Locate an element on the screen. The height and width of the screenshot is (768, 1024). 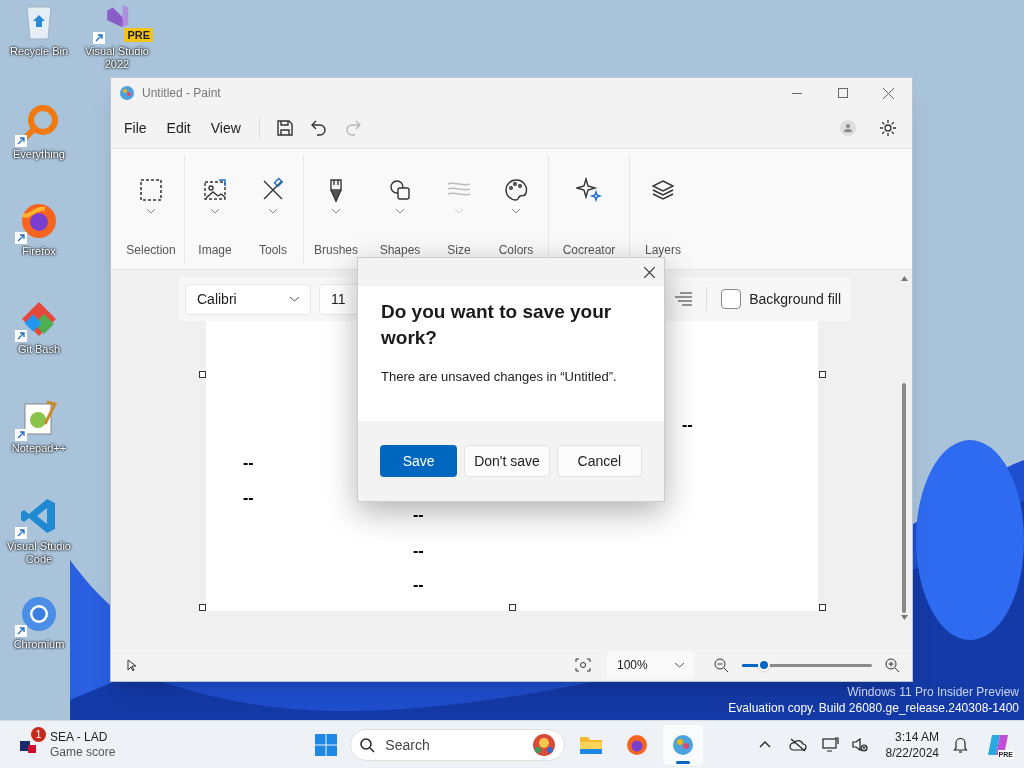
clock-time: 3:14 AM is located at coordinates (916, 736).